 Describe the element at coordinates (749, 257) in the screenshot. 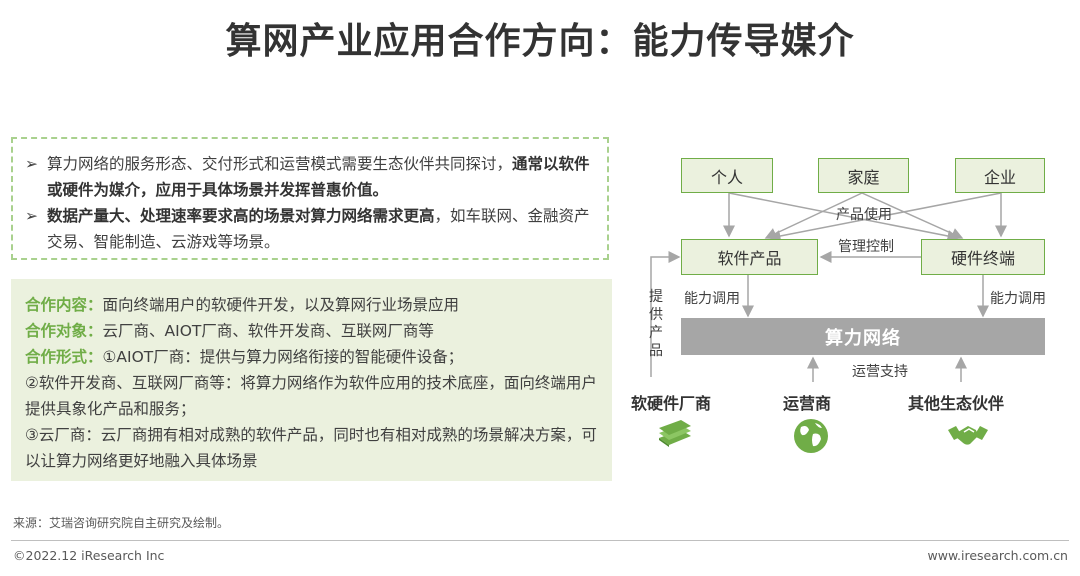

I see `software-product-node: 软件产品` at that location.